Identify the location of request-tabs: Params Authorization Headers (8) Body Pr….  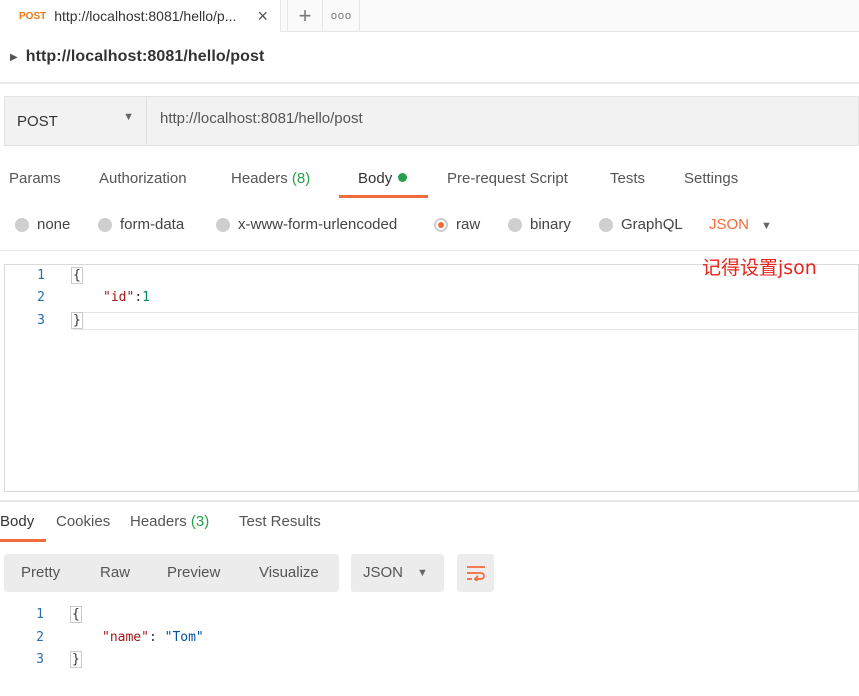
(429, 182).